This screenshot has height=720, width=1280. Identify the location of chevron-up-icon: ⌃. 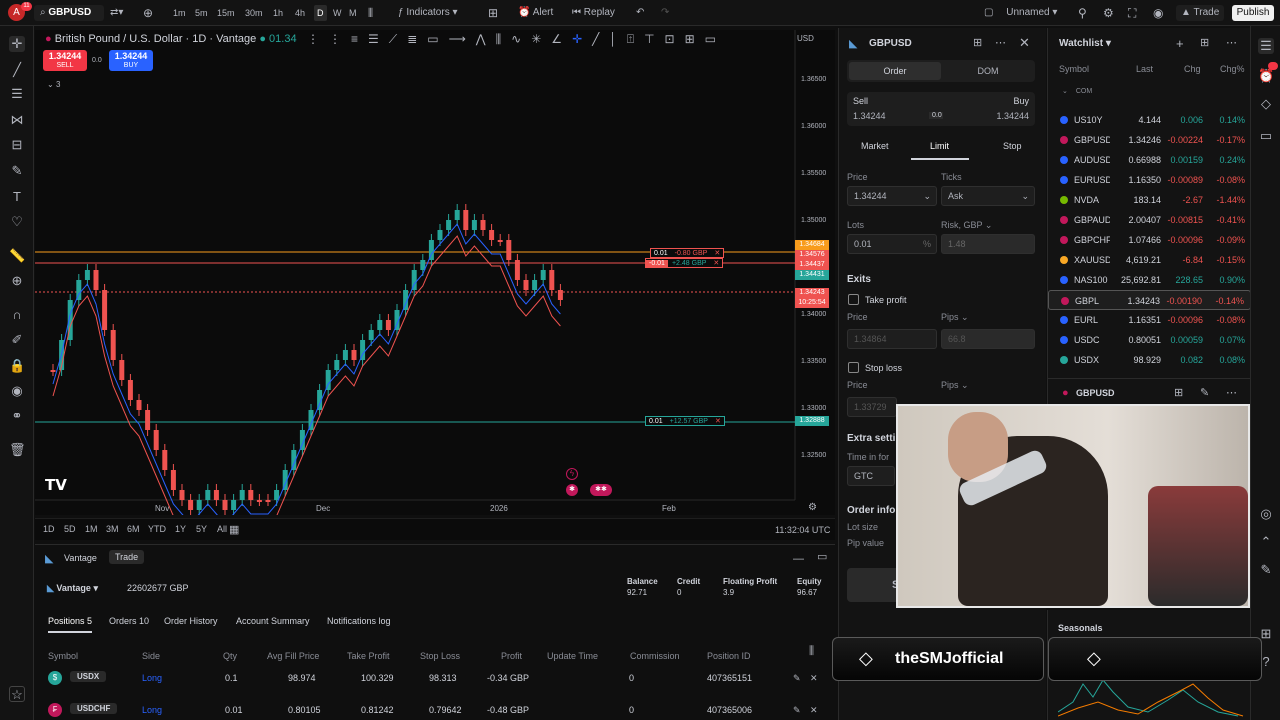
(1266, 542).